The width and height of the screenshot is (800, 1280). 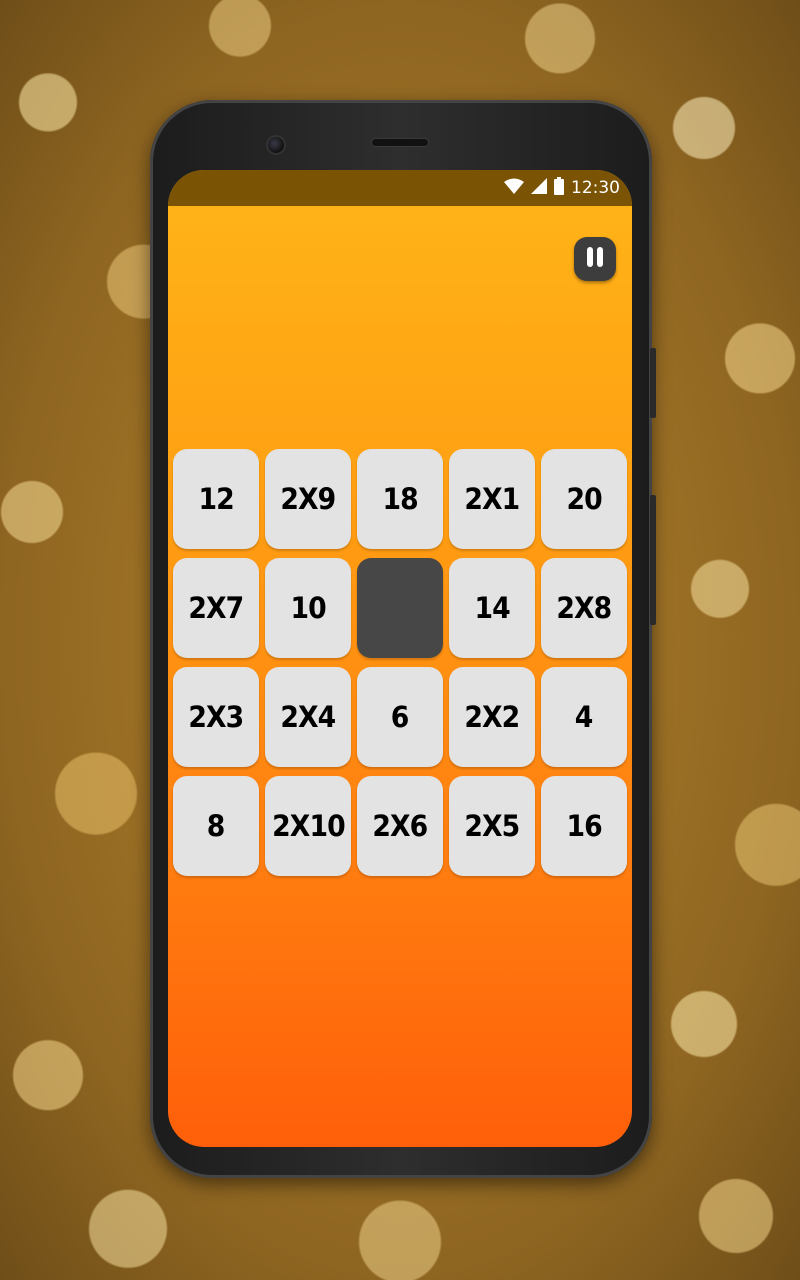 I want to click on status-bar: 12:30, so click(x=400, y=188).